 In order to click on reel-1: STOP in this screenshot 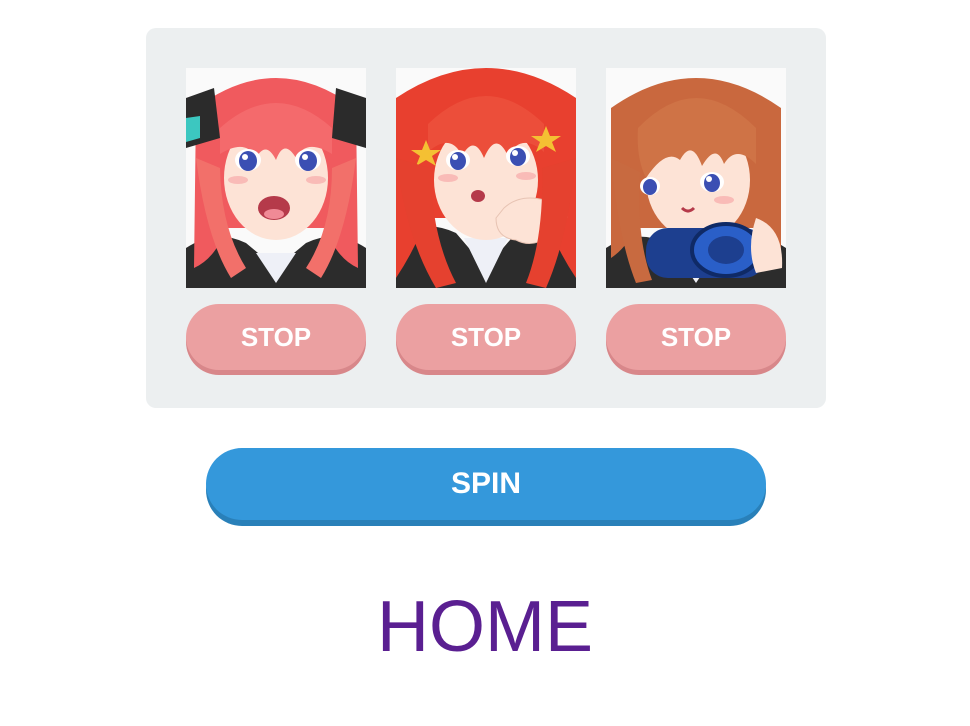, I will do `click(276, 219)`.